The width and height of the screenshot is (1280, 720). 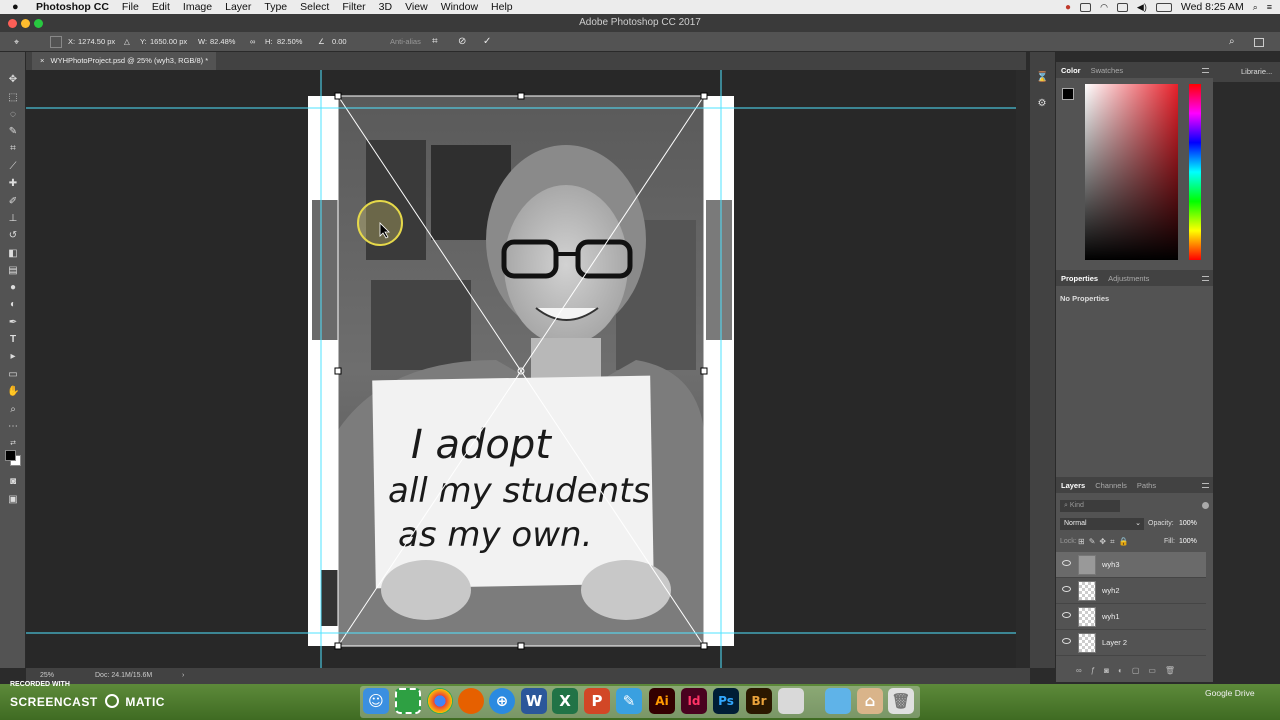 I want to click on textedit-icon: ✎, so click(x=629, y=701).